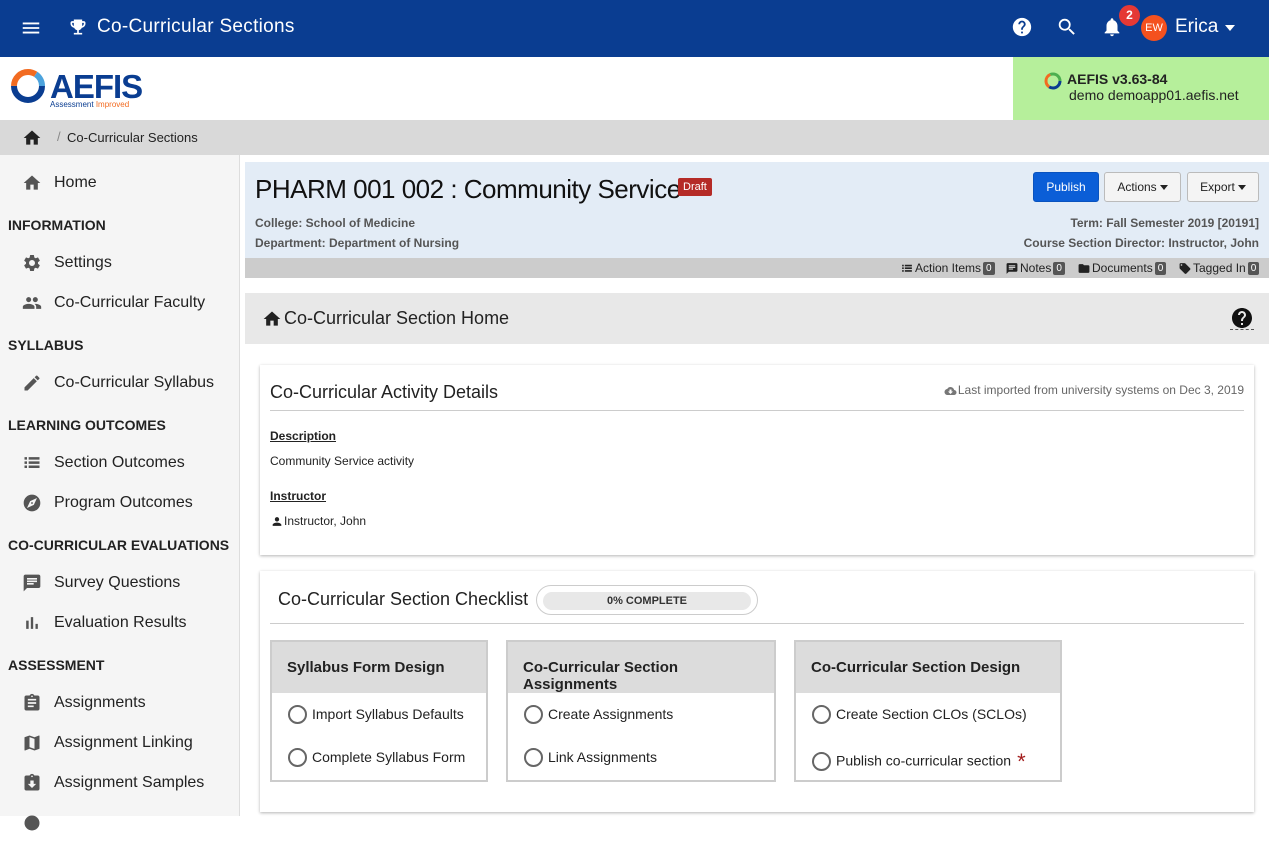  Describe the element at coordinates (132, 137) in the screenshot. I see `breadcrumb-current: Co-Curricular Sections` at that location.